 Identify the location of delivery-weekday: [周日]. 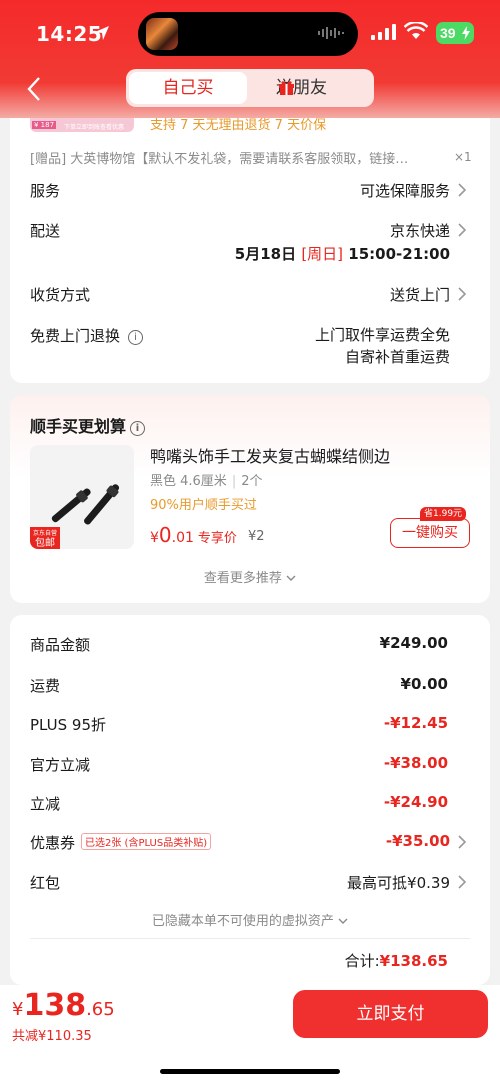
(322, 254).